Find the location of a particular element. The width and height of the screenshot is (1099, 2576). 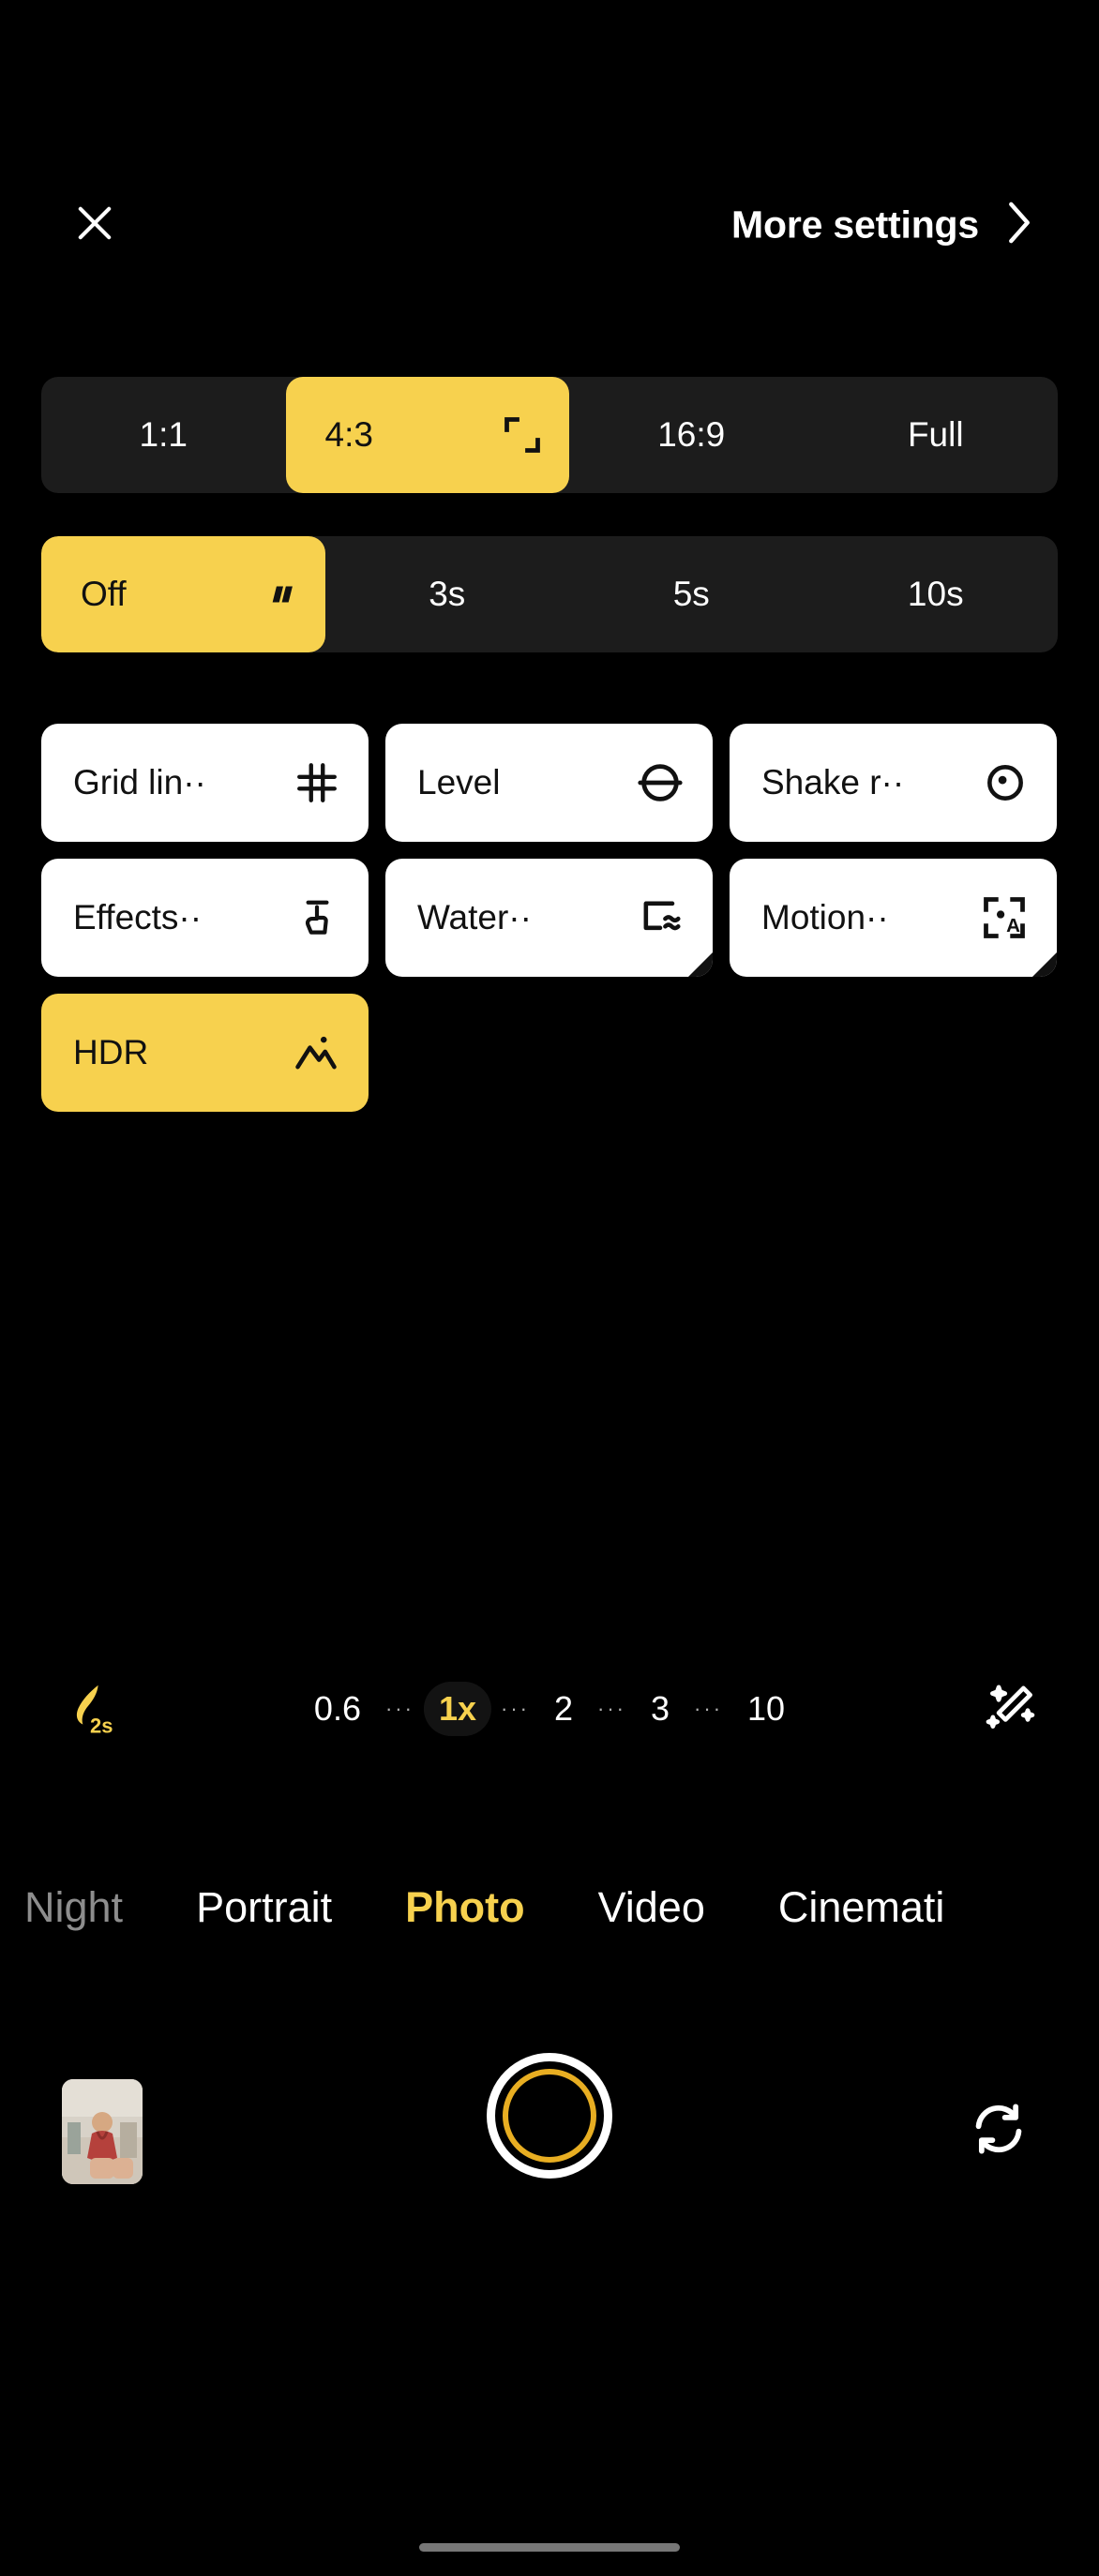

zoom-step-2: 2 is located at coordinates (563, 1709).